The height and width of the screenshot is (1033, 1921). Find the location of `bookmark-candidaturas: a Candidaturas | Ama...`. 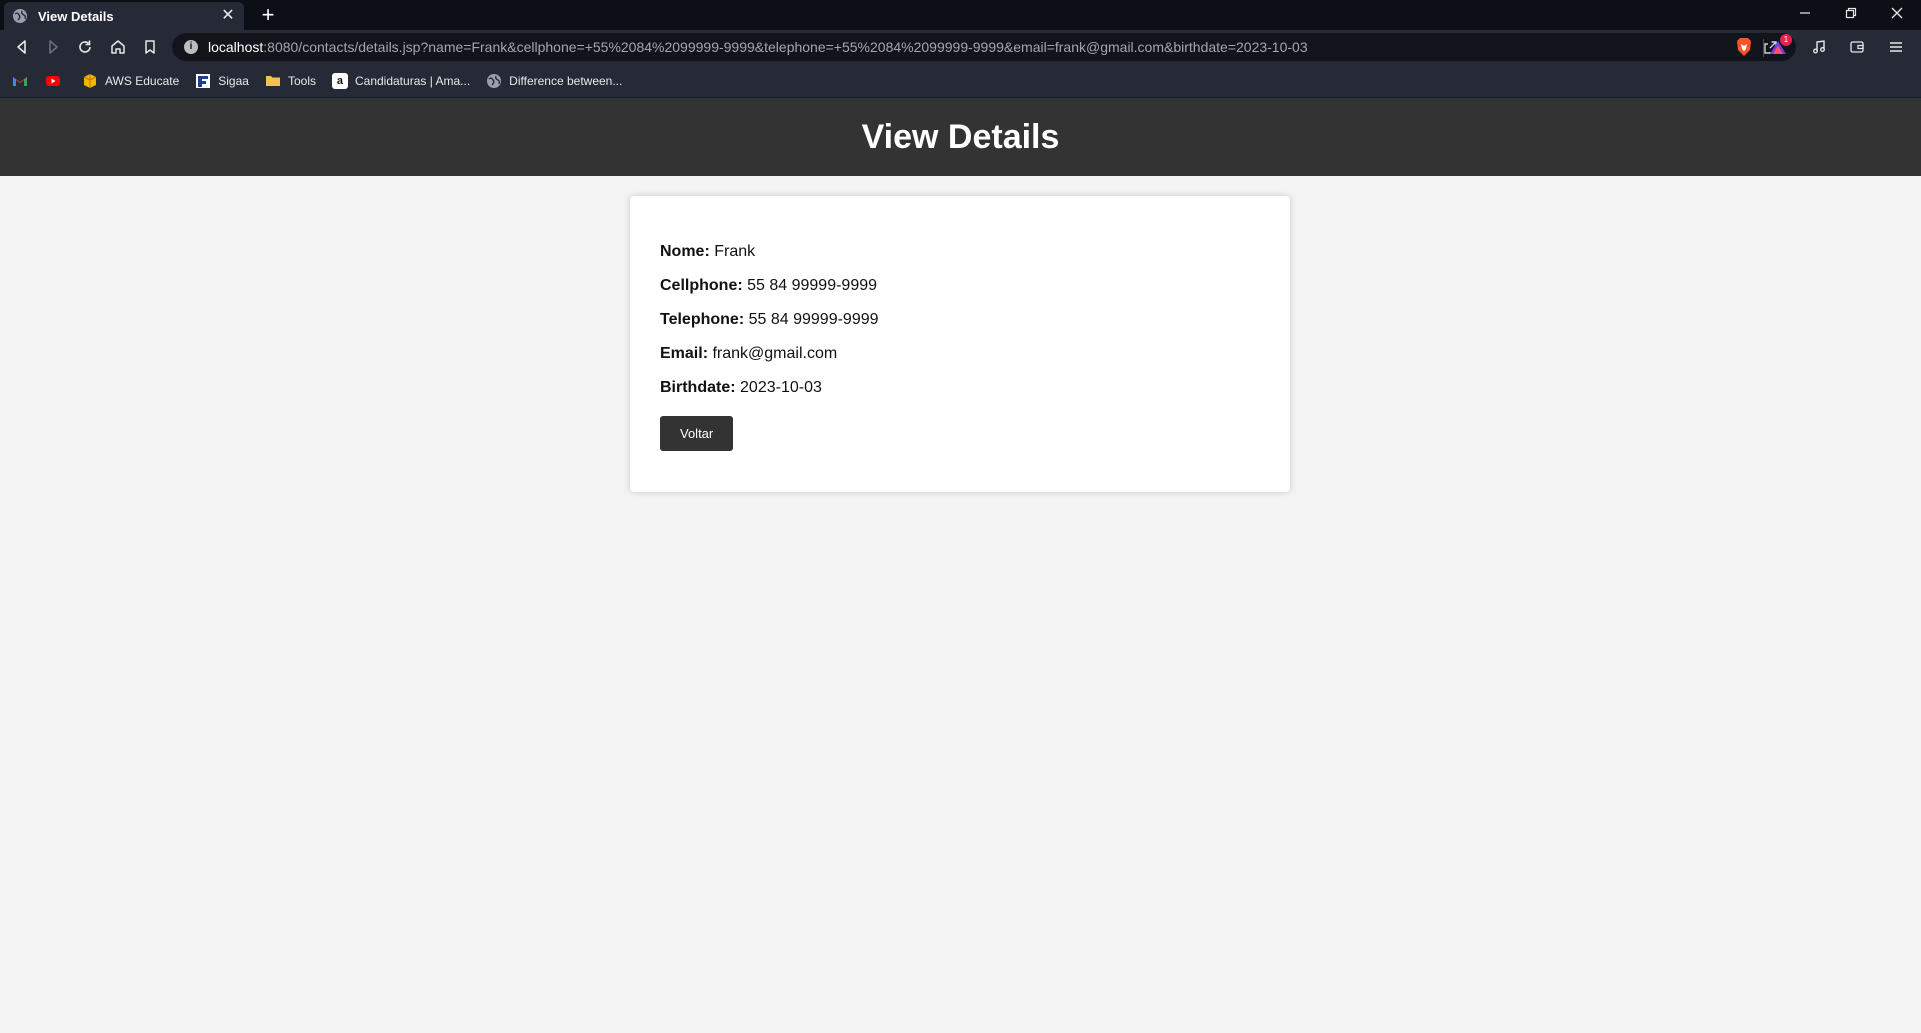

bookmark-candidaturas: a Candidaturas | Ama... is located at coordinates (401, 80).